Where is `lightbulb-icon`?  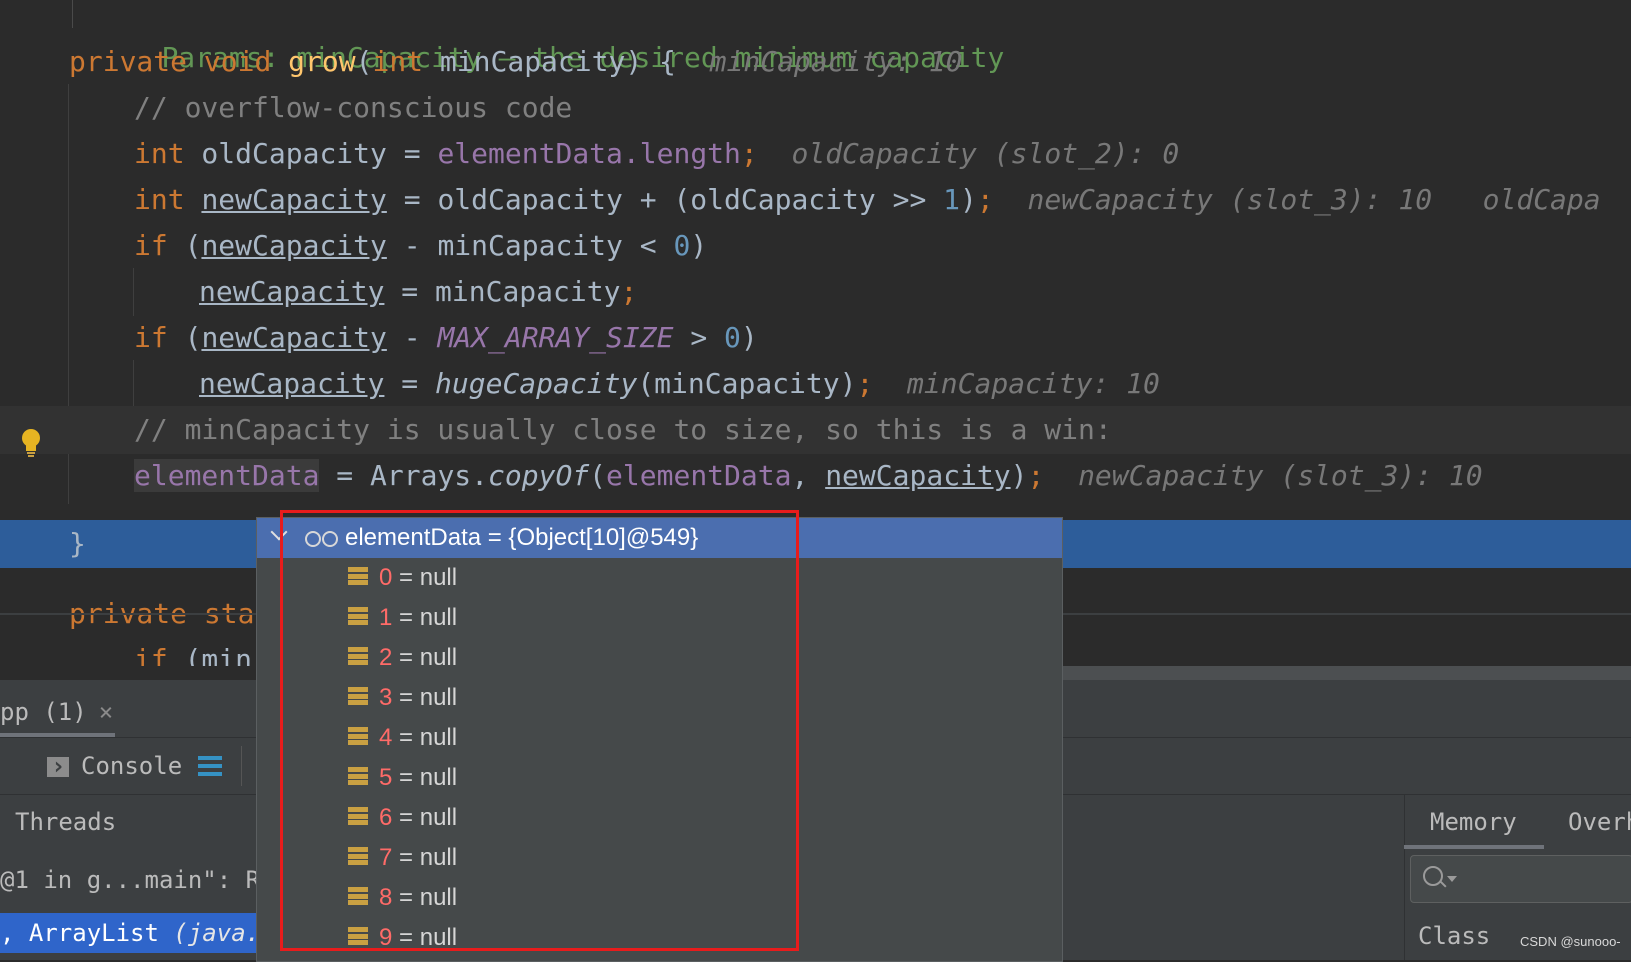
lightbulb-icon is located at coordinates (31, 443).